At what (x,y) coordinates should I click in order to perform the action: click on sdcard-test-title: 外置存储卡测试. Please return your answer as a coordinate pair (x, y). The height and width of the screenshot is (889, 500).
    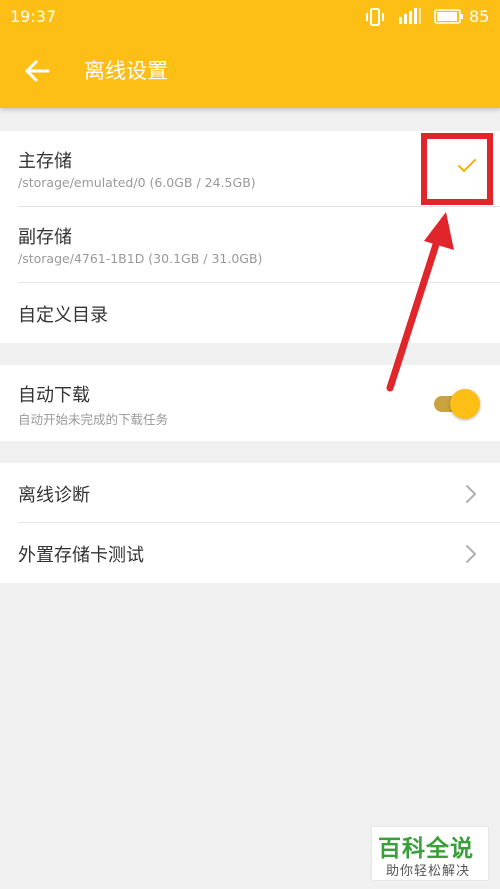
    Looking at the image, I should click on (81, 555).